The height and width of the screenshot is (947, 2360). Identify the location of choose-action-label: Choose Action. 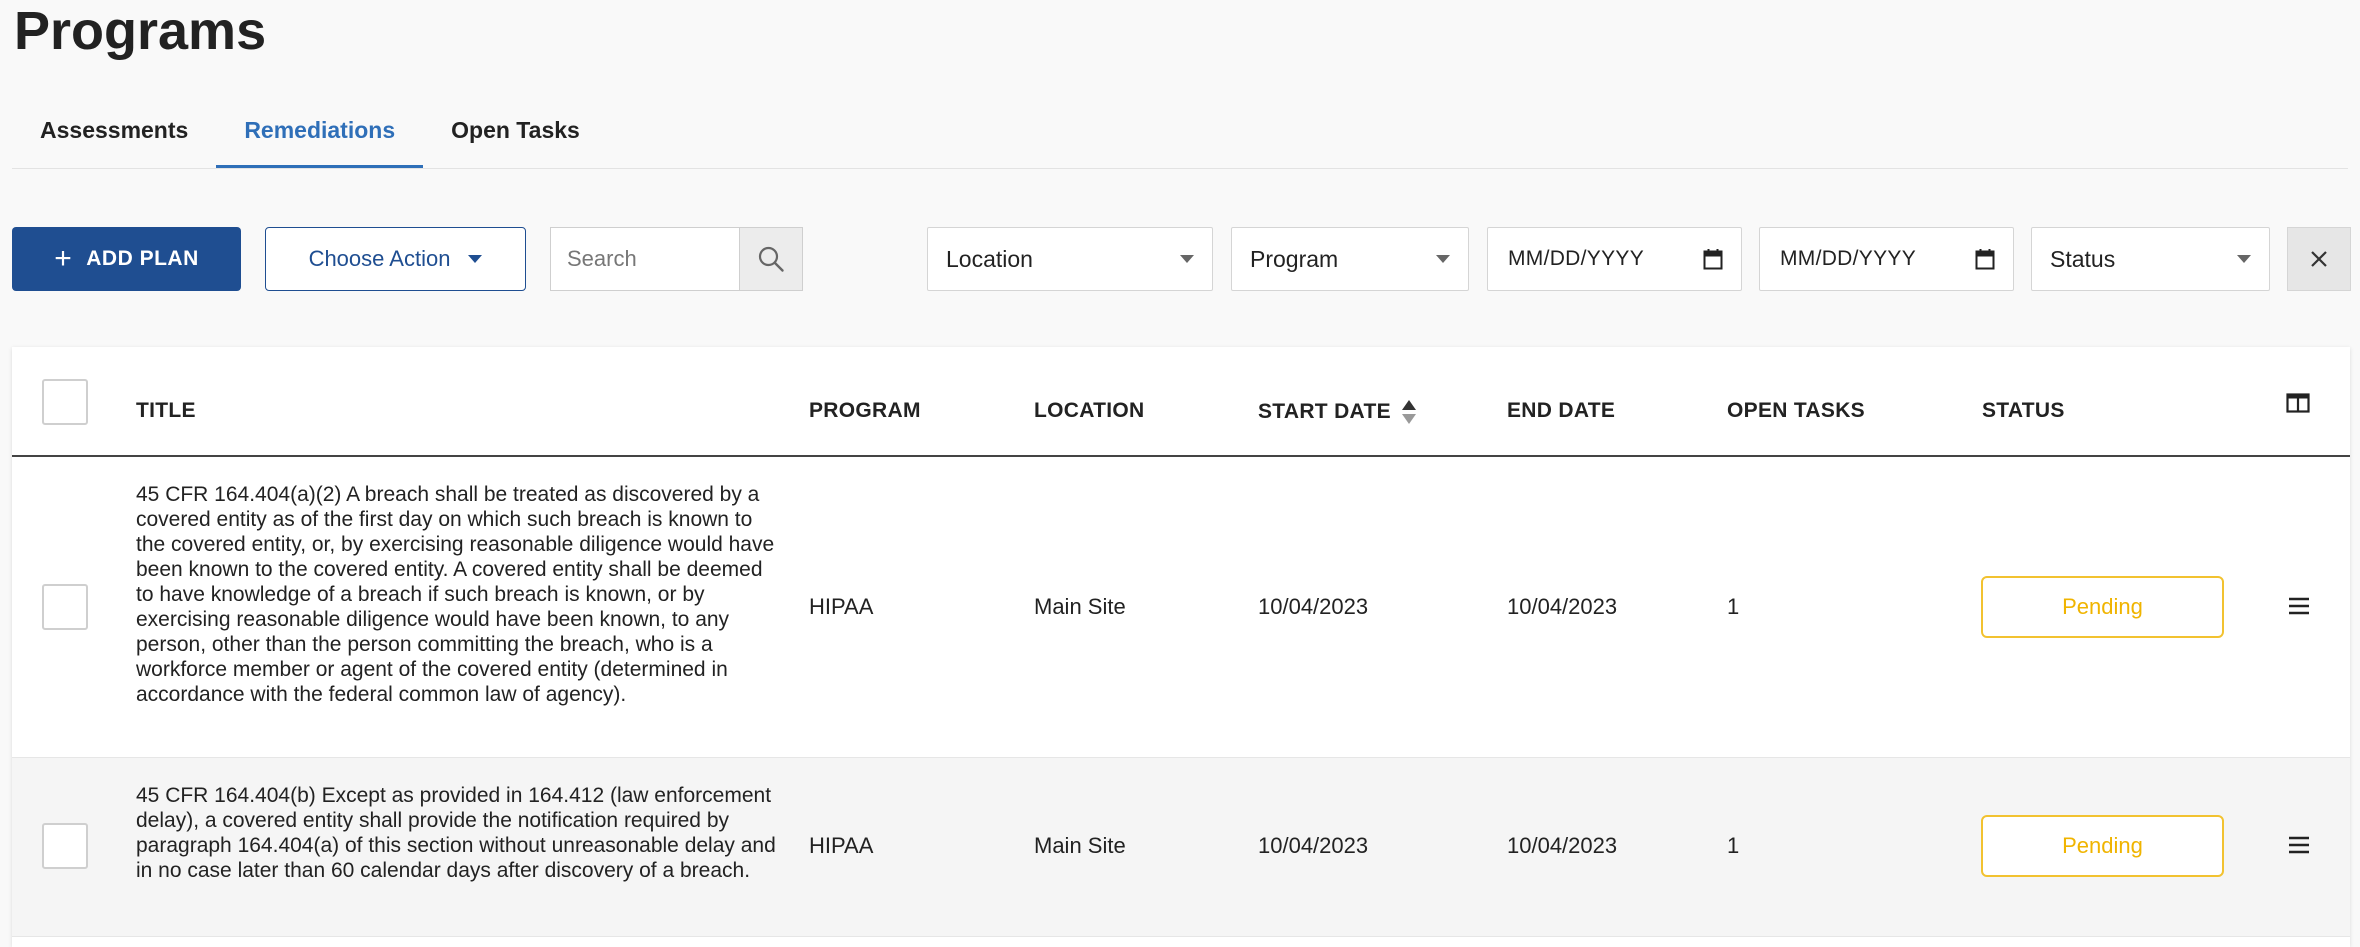
(379, 258).